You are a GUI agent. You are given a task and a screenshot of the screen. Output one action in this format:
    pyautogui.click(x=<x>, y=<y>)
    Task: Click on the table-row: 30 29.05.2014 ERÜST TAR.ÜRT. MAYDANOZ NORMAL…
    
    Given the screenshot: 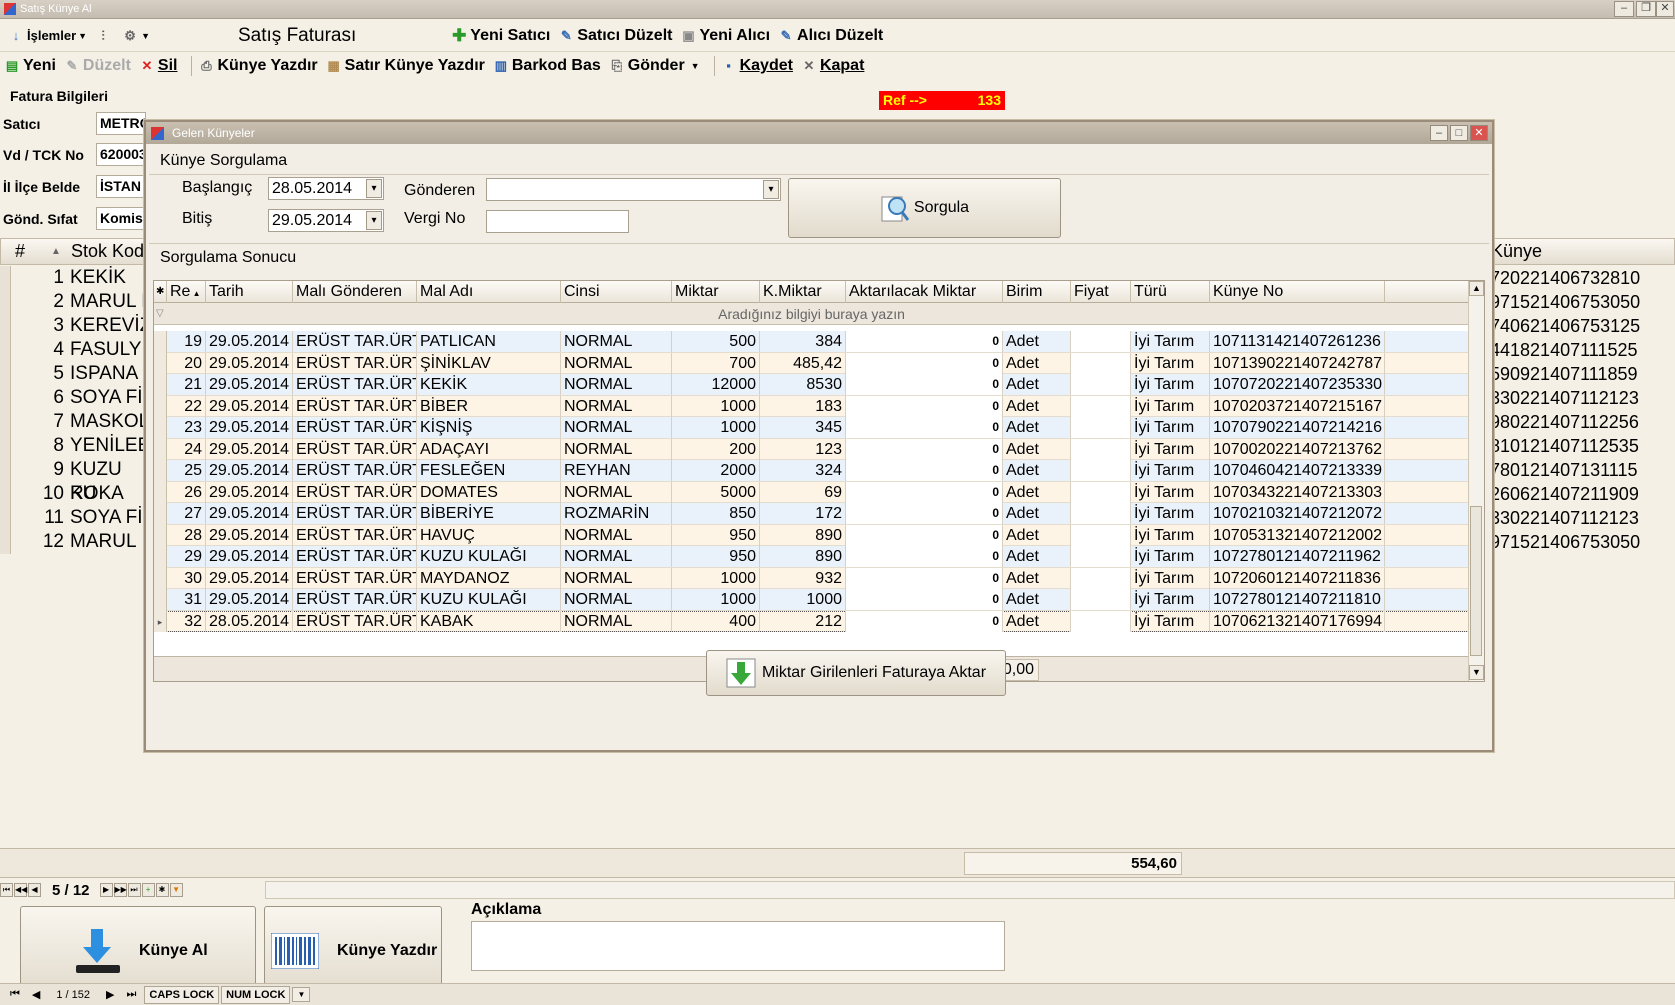 What is the action you would take?
    pyautogui.click(x=811, y=578)
    